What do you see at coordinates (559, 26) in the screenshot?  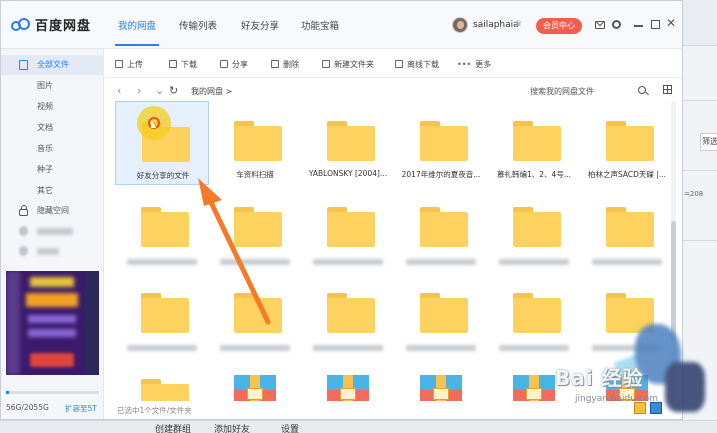 I see `vip-center-button: 会员中心` at bounding box center [559, 26].